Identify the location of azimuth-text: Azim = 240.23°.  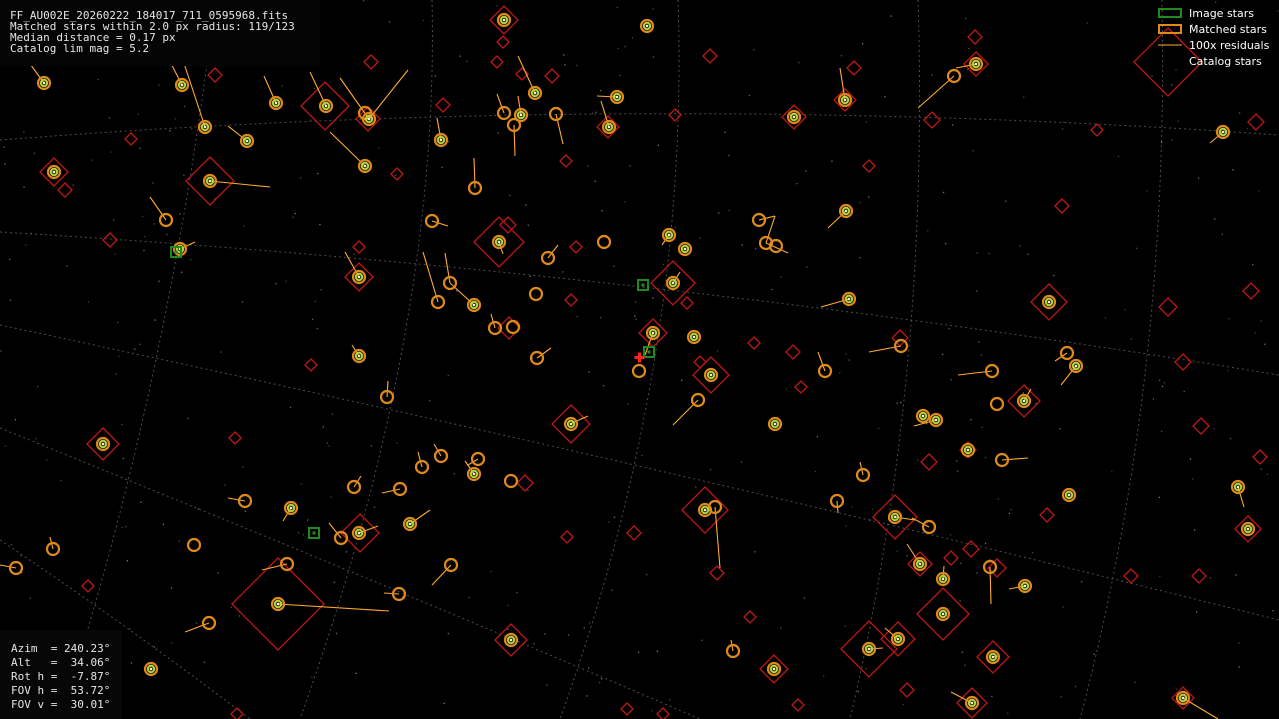
(61, 648).